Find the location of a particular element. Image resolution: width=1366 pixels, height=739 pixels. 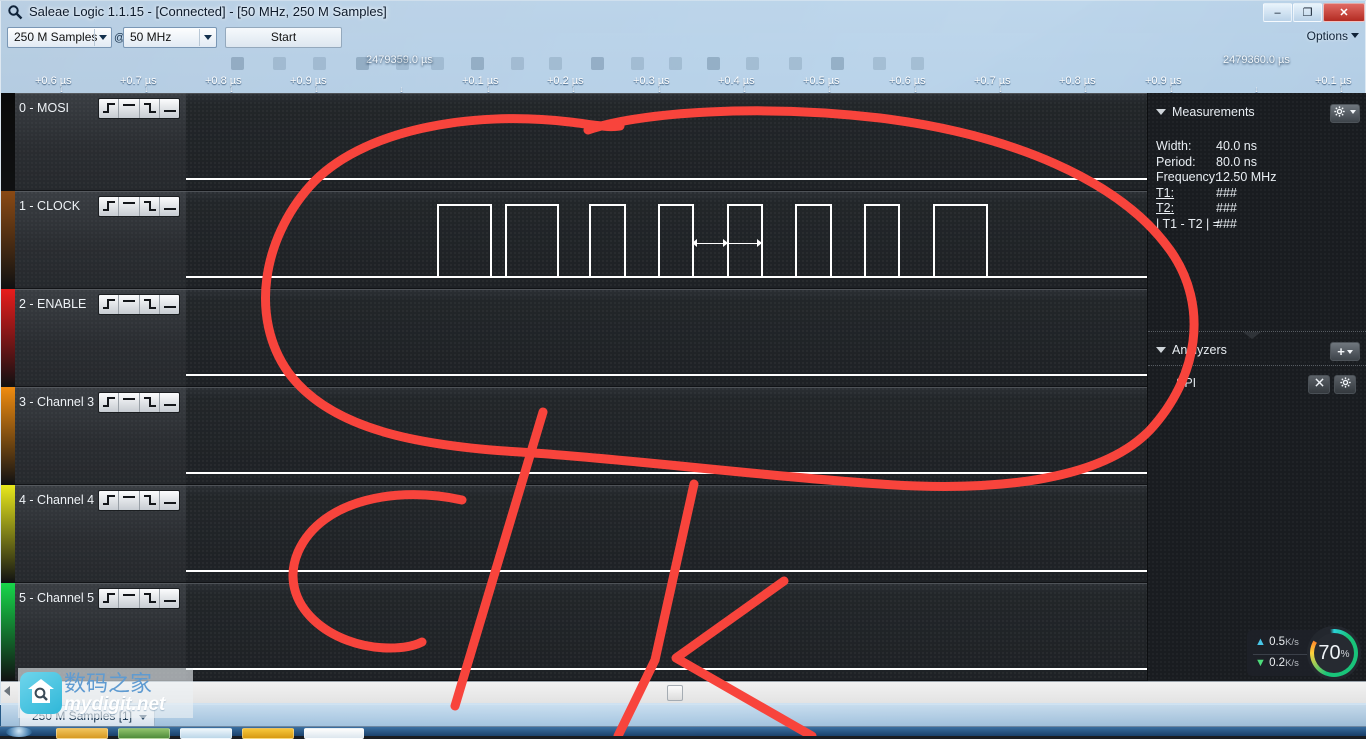

start-button: Start is located at coordinates (283, 37).